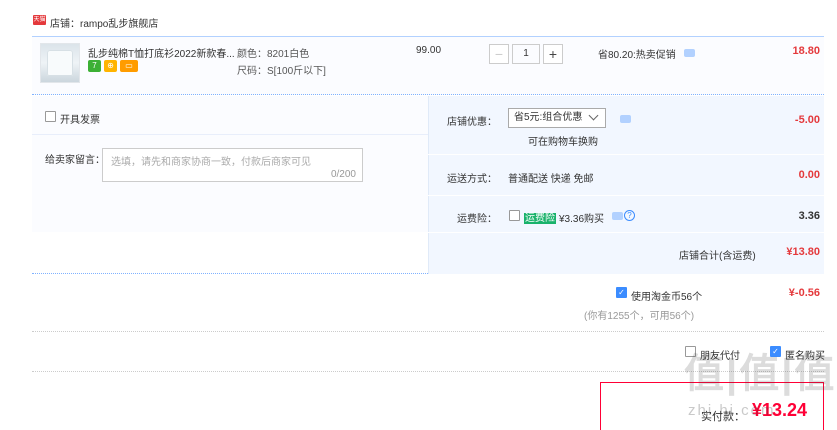  What do you see at coordinates (60, 63) in the screenshot?
I see `tshirt-image-icon` at bounding box center [60, 63].